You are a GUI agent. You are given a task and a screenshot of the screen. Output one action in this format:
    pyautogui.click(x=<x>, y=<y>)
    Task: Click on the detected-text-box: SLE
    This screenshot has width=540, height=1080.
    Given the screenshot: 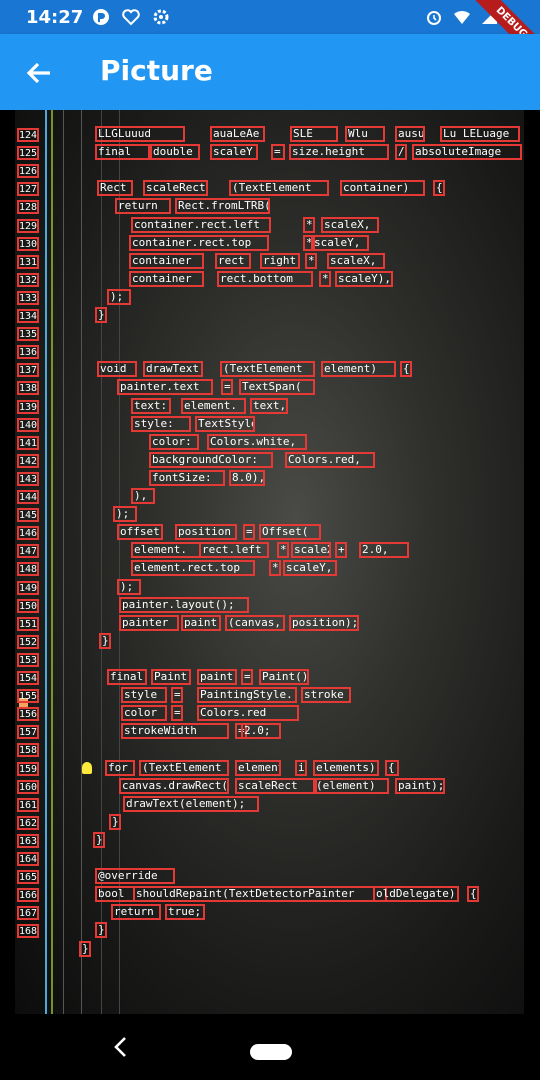 What is the action you would take?
    pyautogui.click(x=314, y=134)
    